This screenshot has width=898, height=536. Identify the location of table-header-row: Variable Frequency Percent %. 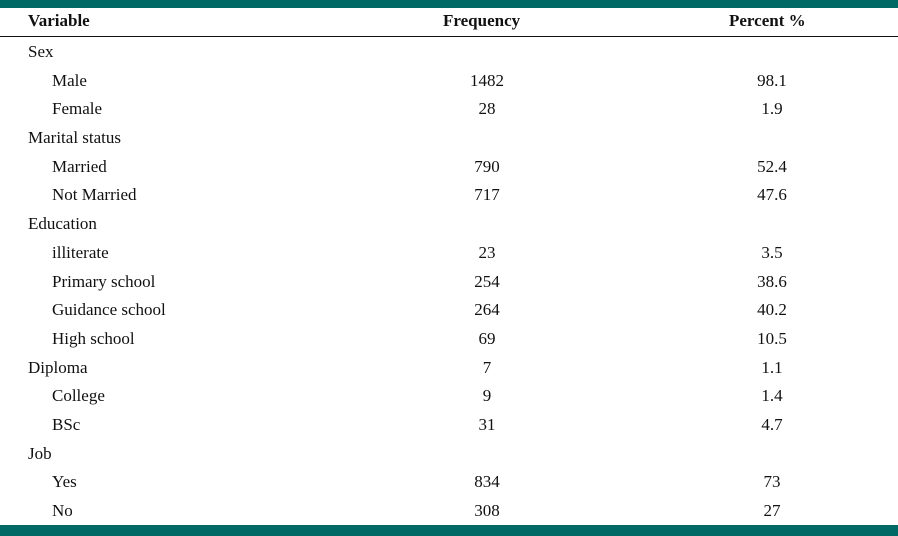
(449, 22).